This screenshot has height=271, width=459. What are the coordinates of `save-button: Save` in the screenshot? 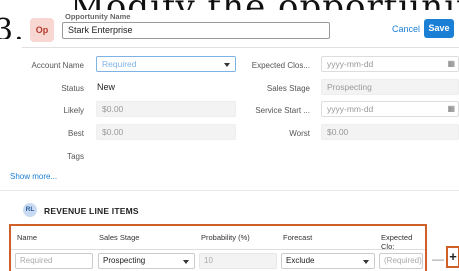 It's located at (439, 28).